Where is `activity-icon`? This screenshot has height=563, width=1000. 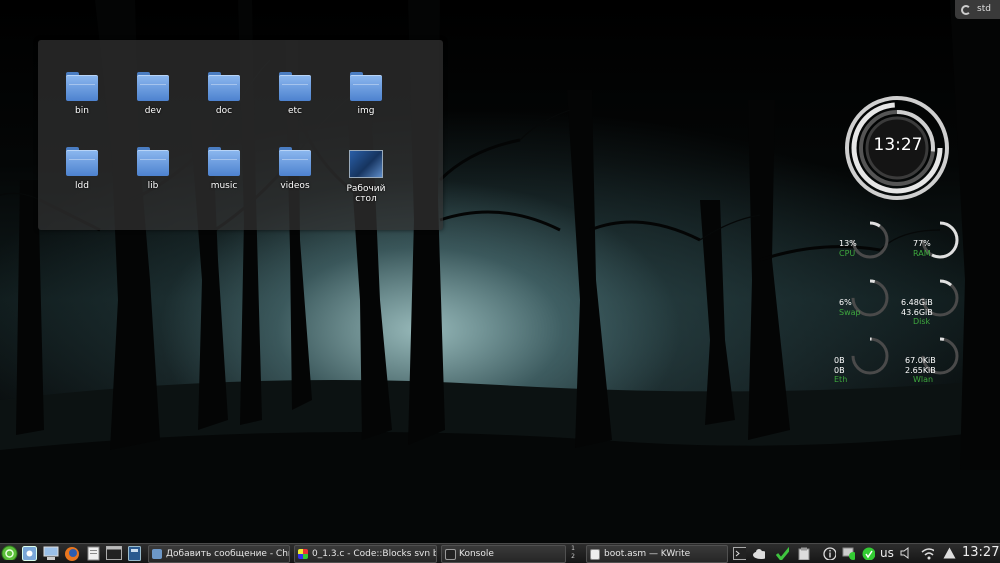
activity-icon is located at coordinates (966, 10).